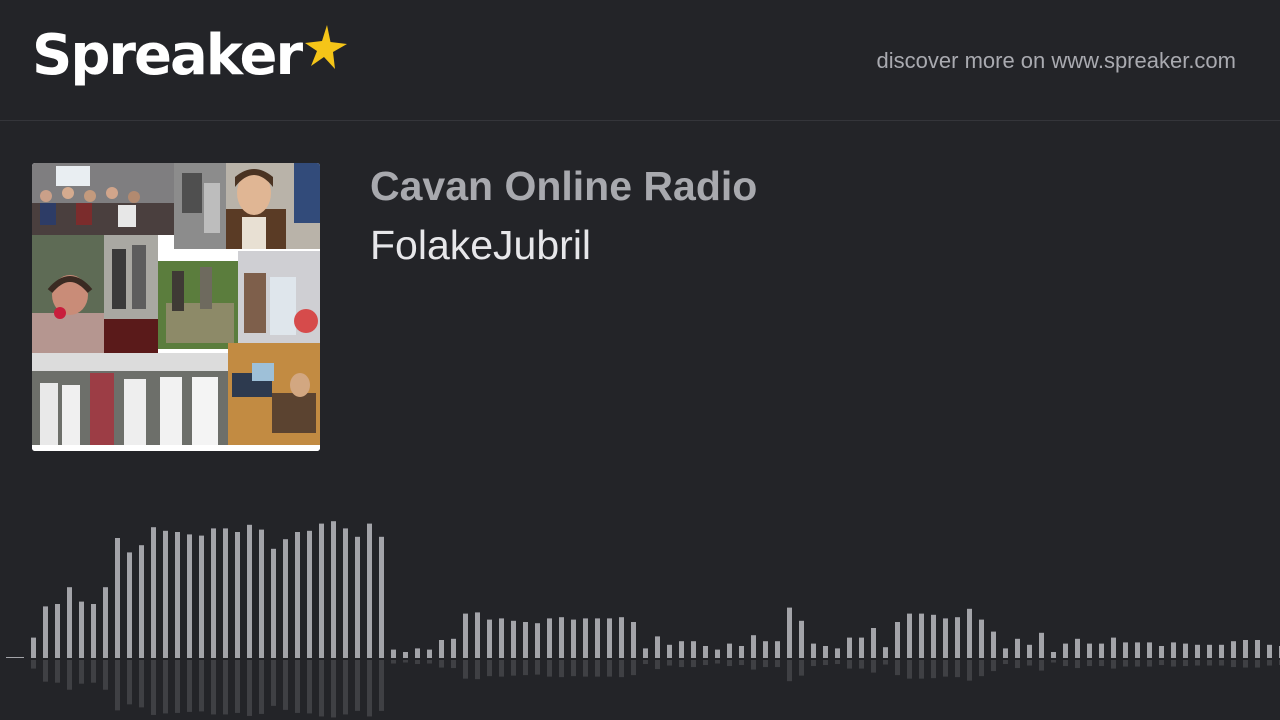 This screenshot has height=720, width=1280. I want to click on discover-link: discover more on www.spreaker.com, so click(1056, 61).